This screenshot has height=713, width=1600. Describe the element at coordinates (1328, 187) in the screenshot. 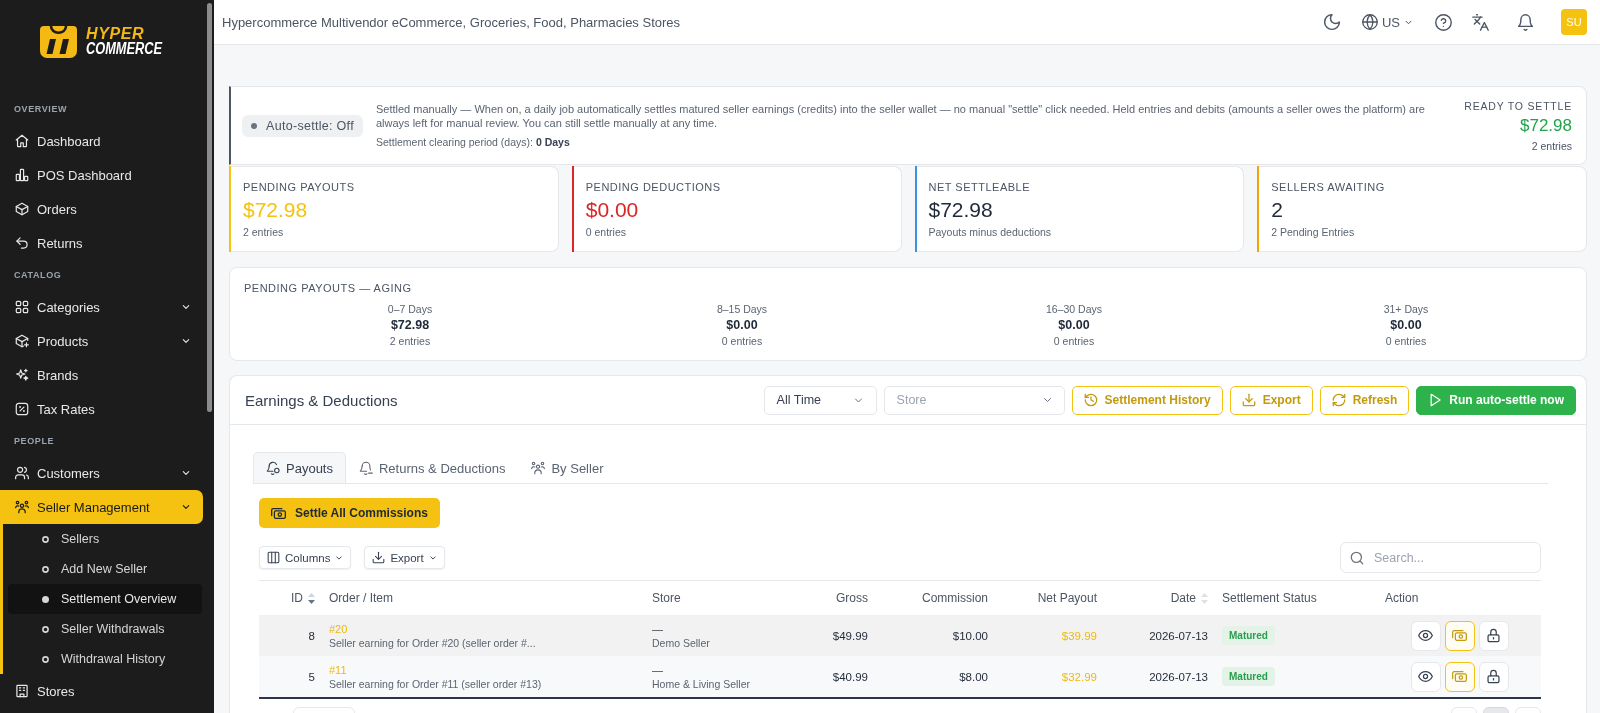

I see `stat-label: SELLERS AWAITING` at that location.